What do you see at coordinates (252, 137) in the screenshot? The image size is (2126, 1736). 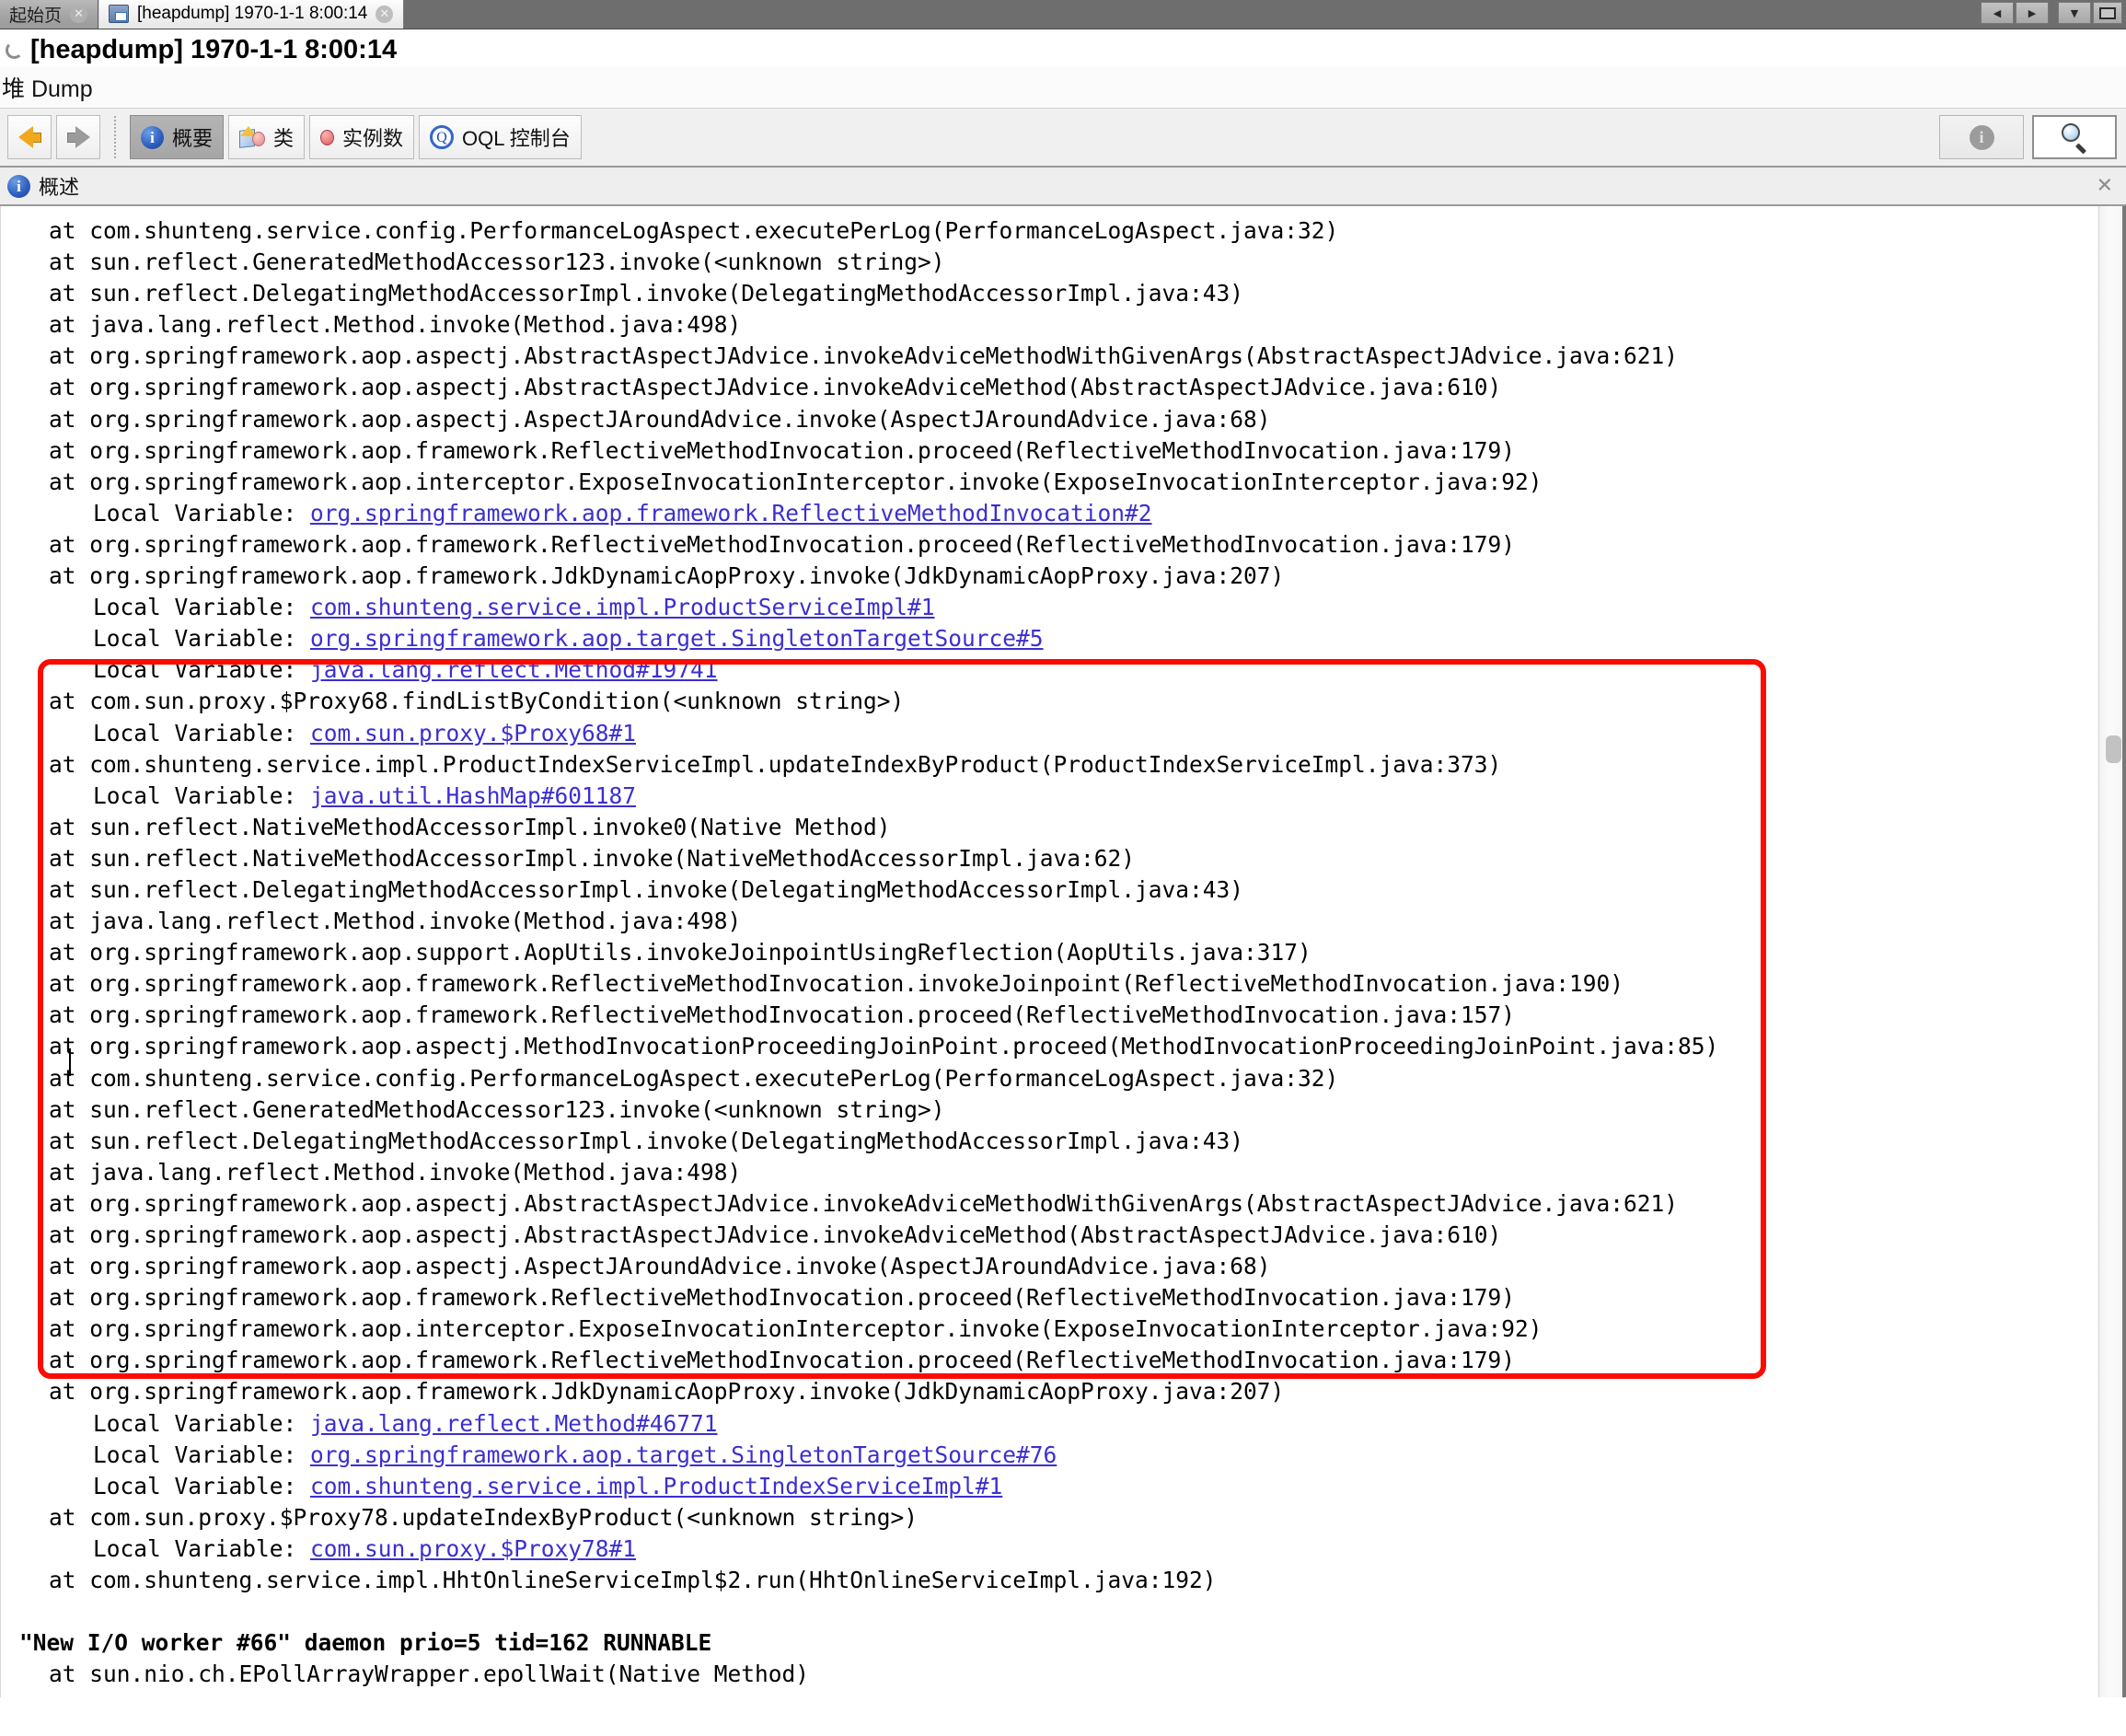 I see `class-icon` at bounding box center [252, 137].